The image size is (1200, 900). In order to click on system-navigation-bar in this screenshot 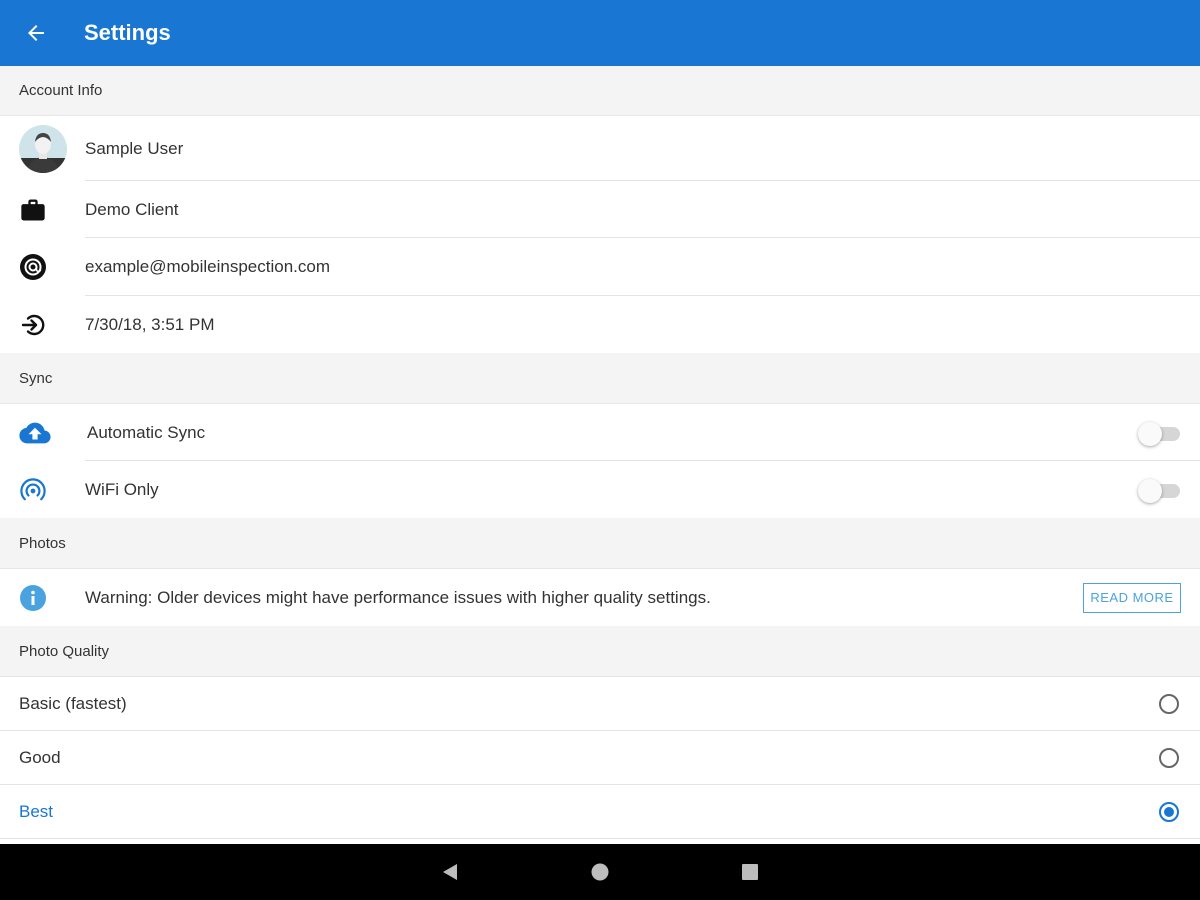, I will do `click(600, 872)`.